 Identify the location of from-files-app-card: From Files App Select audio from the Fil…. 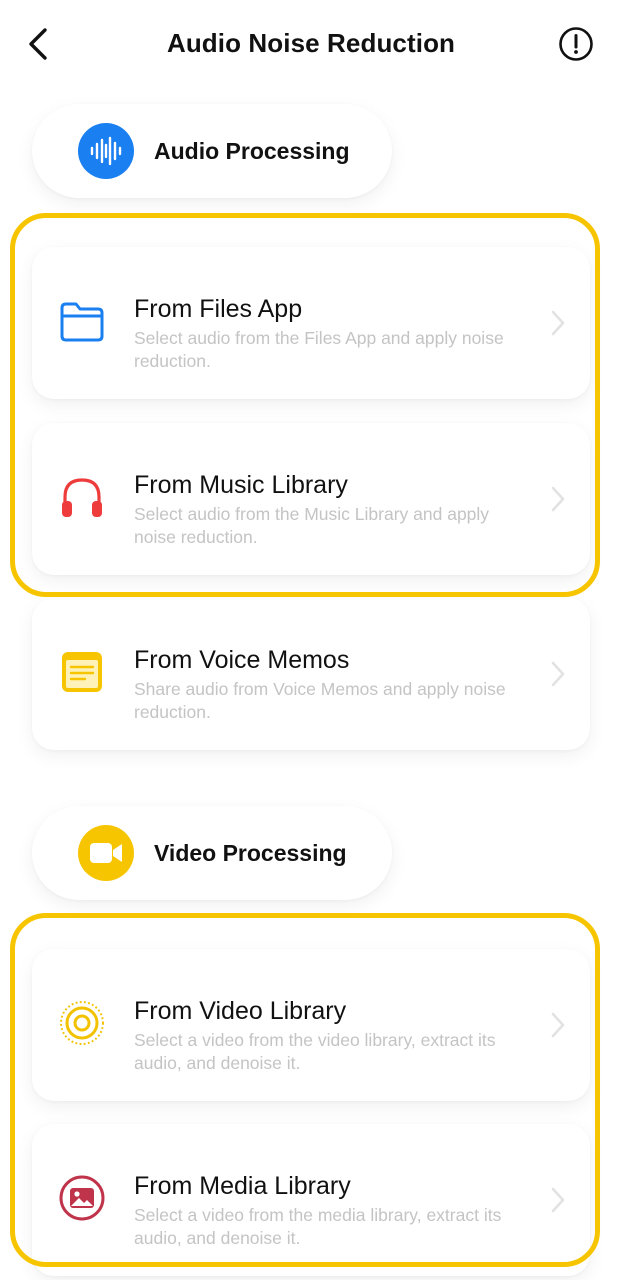
(311, 323).